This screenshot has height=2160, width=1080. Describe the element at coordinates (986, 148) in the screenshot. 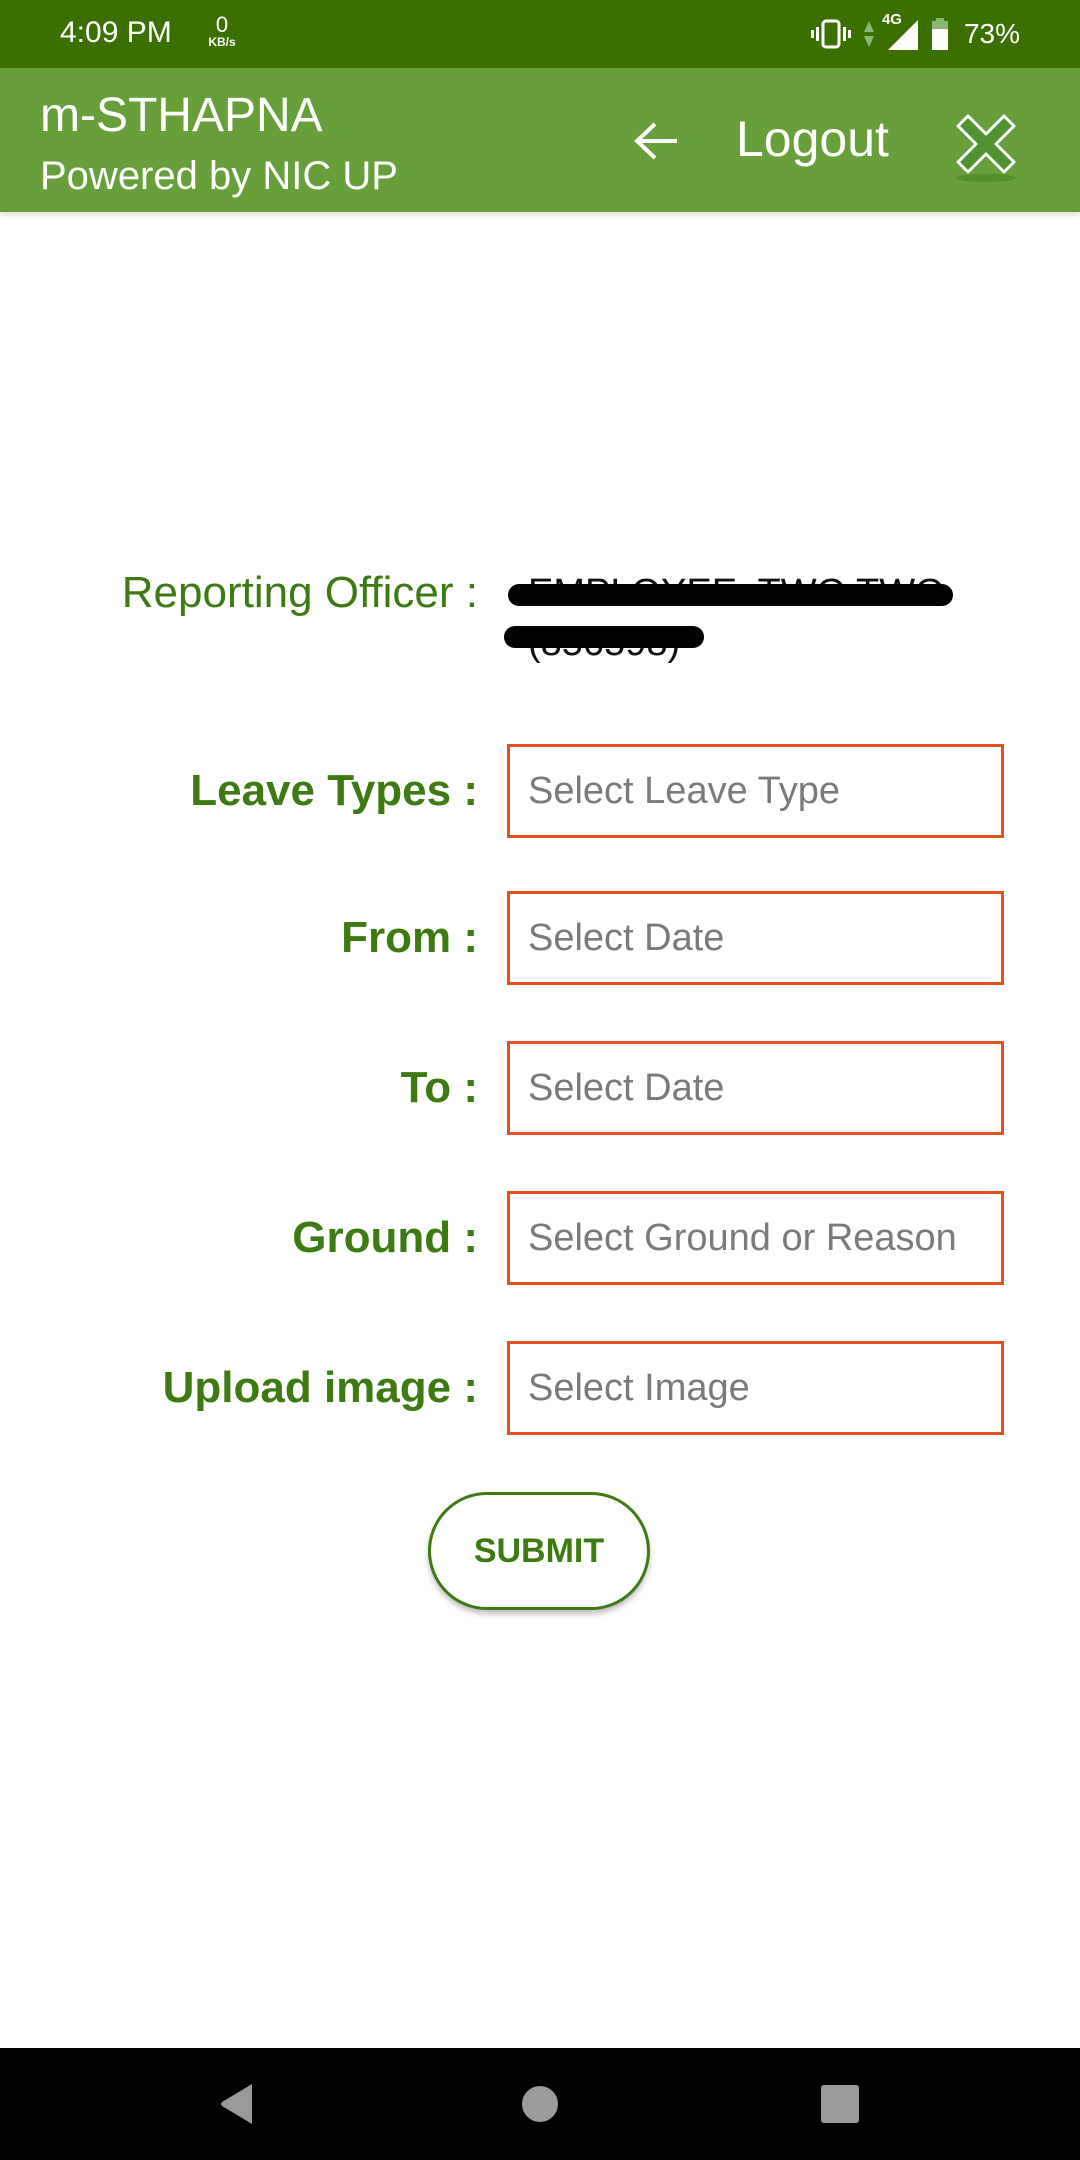

I see `close-x-icon` at that location.